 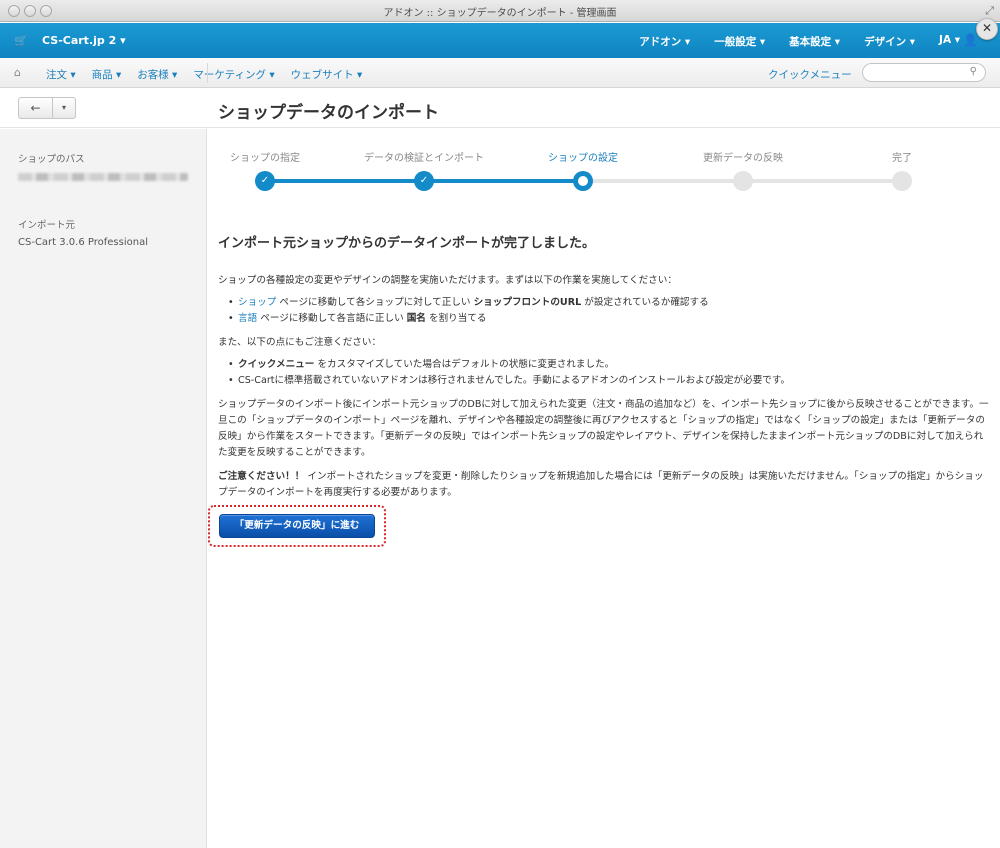 What do you see at coordinates (500, 108) in the screenshot?
I see `page-toolbar: ← ▾ ショップデータのインポート` at bounding box center [500, 108].